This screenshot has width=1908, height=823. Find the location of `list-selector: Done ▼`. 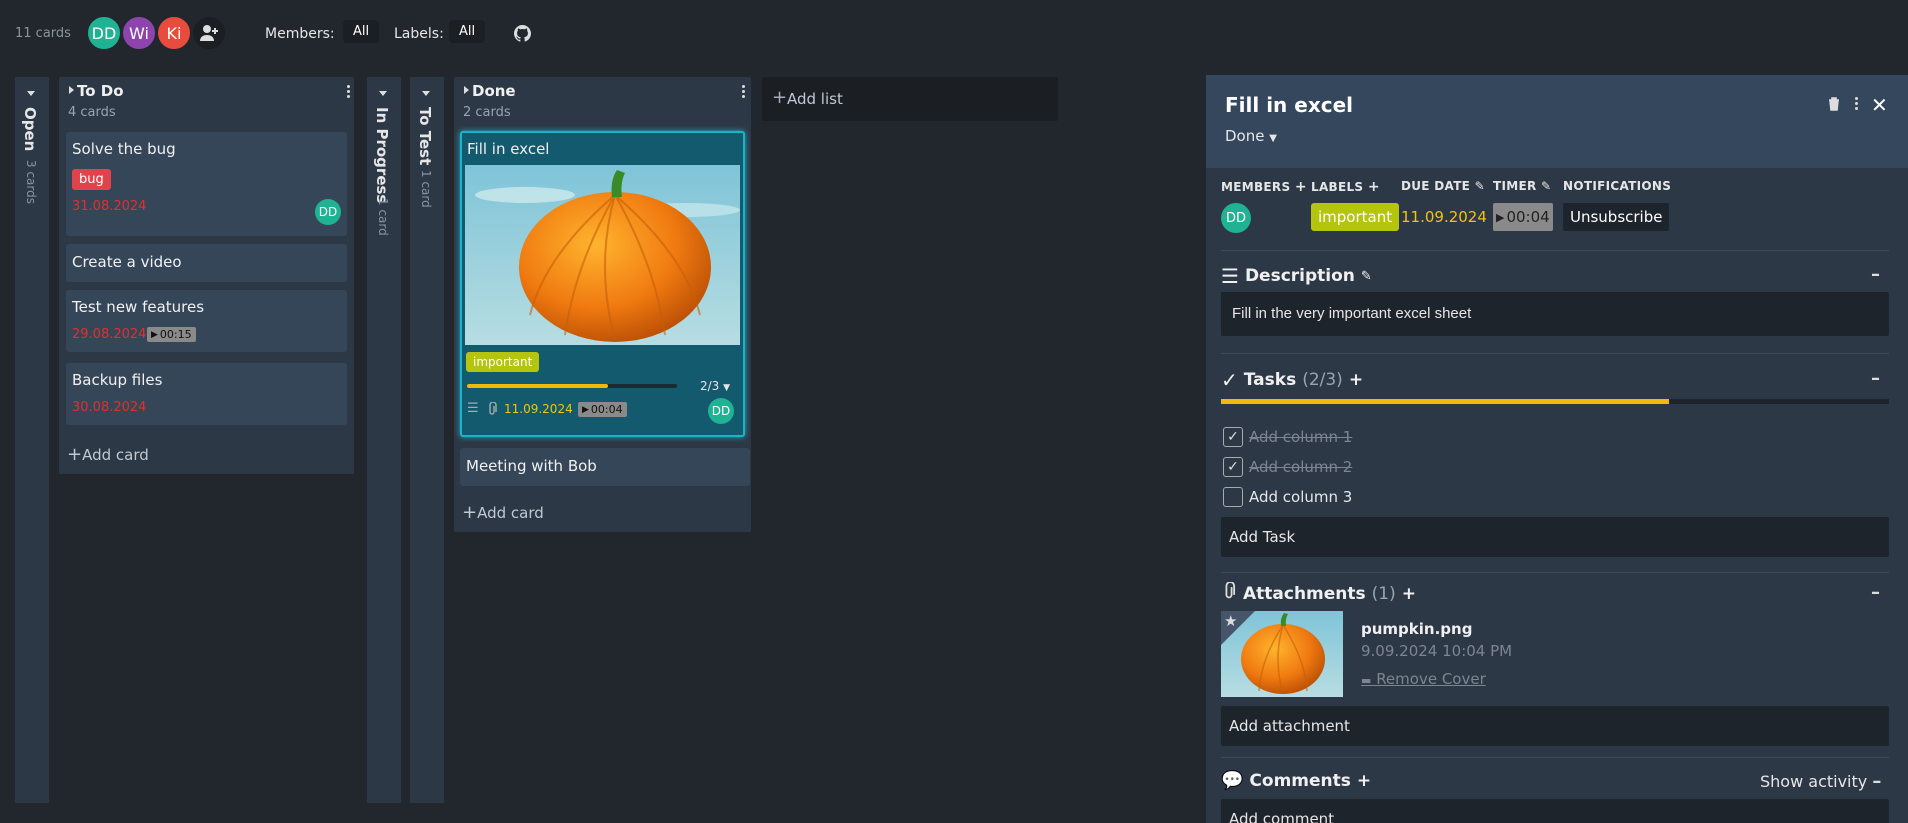

list-selector: Done ▼ is located at coordinates (1251, 136).